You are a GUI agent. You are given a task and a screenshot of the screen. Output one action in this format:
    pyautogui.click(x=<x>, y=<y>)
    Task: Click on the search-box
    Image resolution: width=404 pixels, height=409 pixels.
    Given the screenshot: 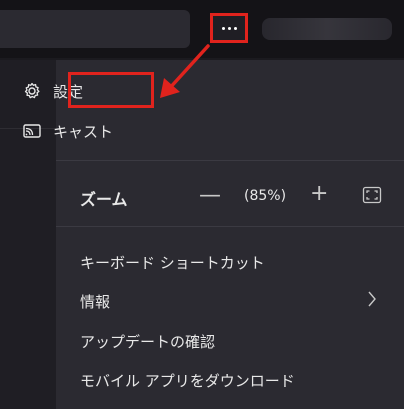 What is the action you would take?
    pyautogui.click(x=95, y=29)
    